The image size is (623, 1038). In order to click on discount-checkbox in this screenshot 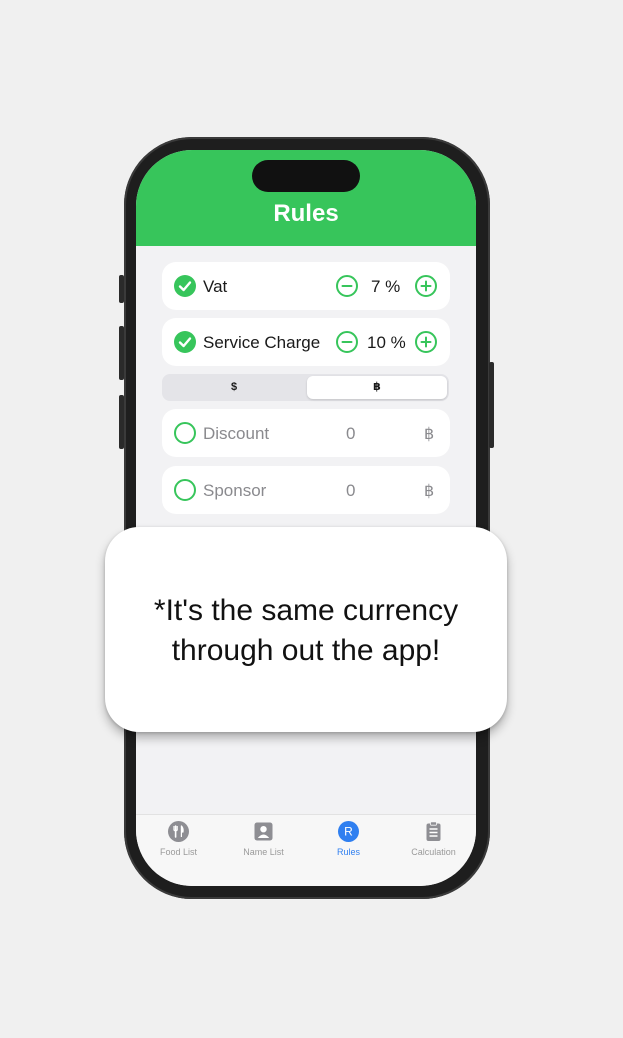, I will do `click(185, 433)`.